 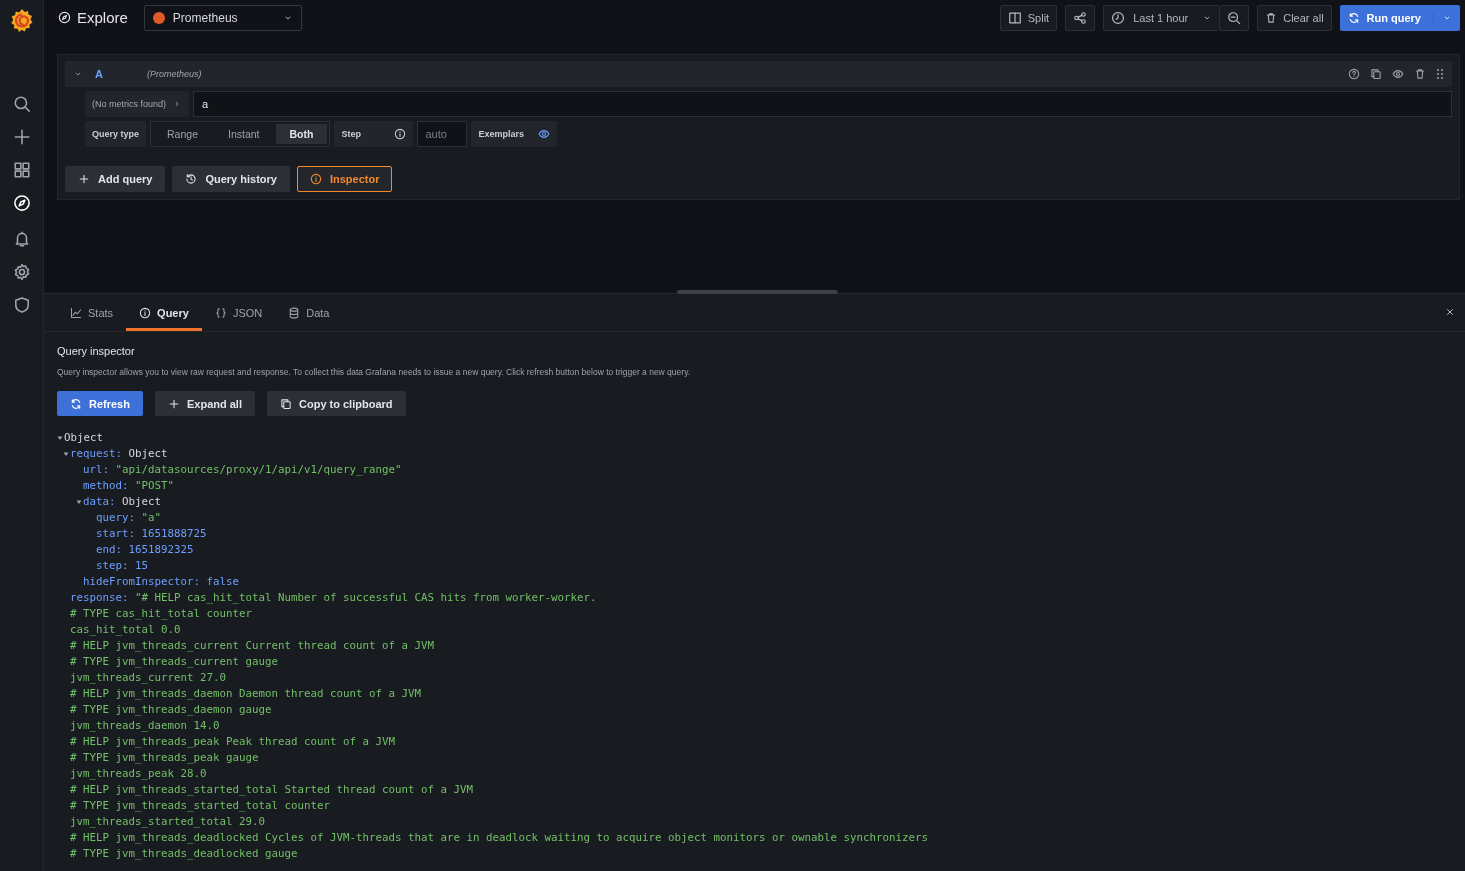 I want to click on clear-all-button: Clear all, so click(x=1294, y=17).